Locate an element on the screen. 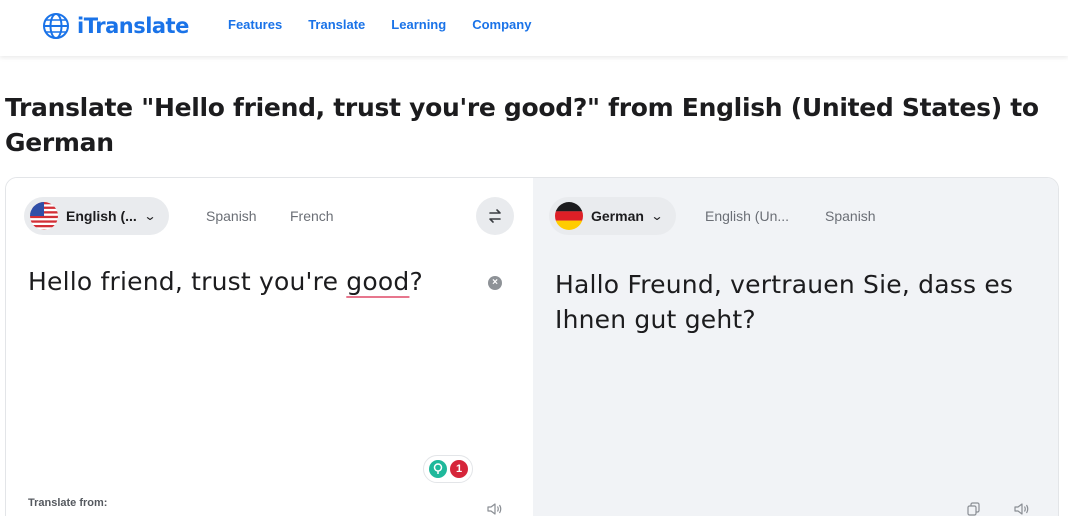  nav-features: Features is located at coordinates (255, 24).